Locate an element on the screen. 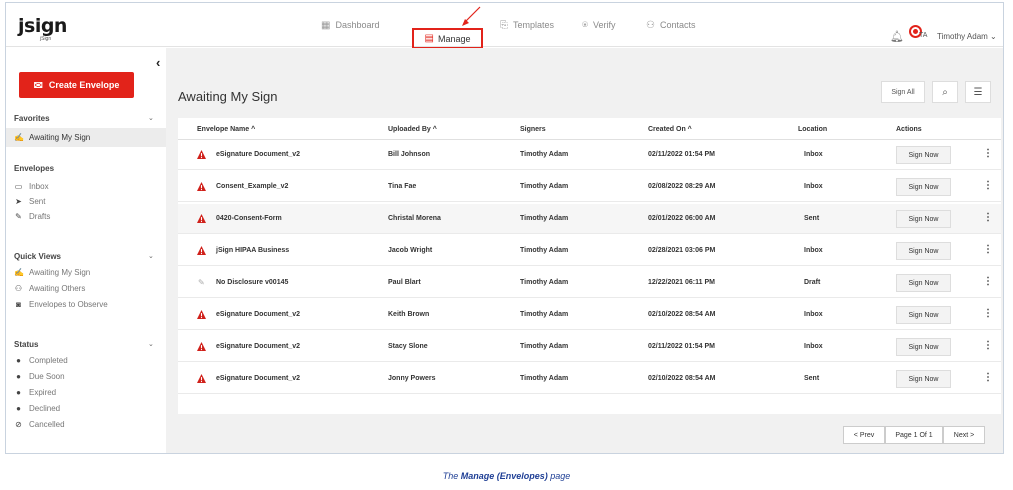  sidebar-item-expired: ● Expired is located at coordinates (35, 392).